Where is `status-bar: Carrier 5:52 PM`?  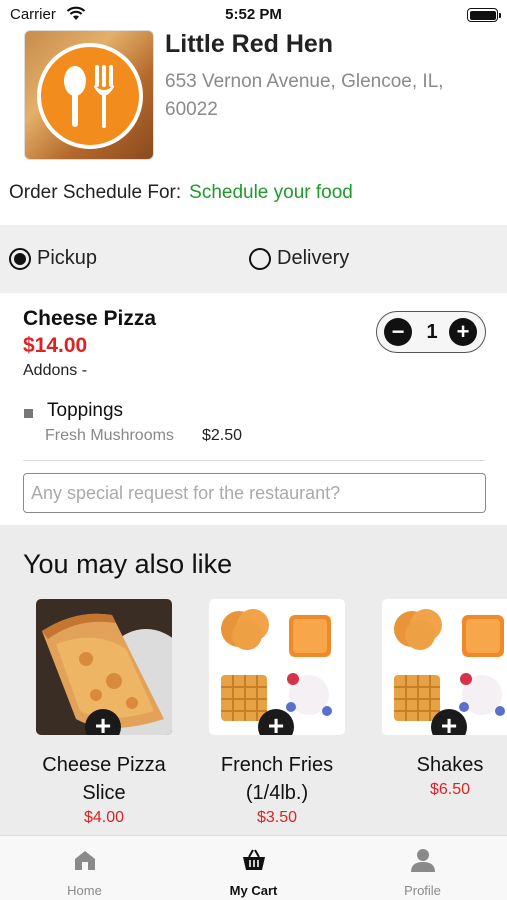 status-bar: Carrier 5:52 PM is located at coordinates (253, 15).